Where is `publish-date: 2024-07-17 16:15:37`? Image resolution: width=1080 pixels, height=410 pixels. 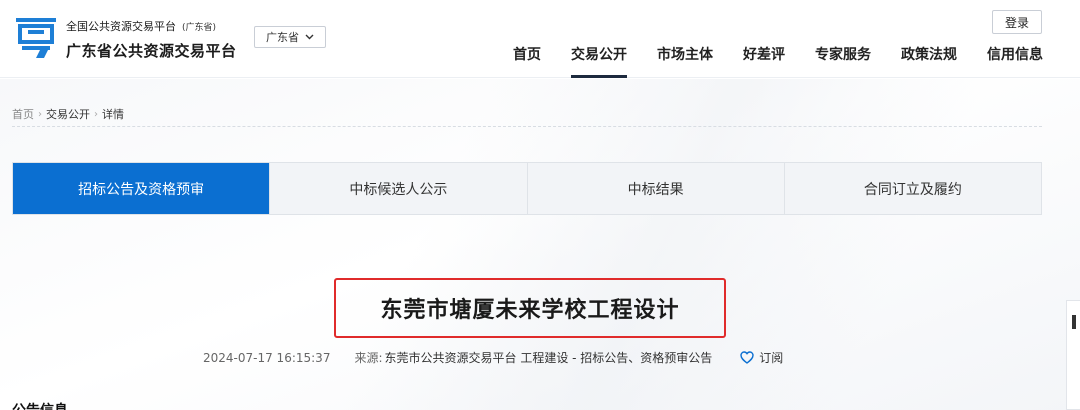 publish-date: 2024-07-17 16:15:37 is located at coordinates (267, 357).